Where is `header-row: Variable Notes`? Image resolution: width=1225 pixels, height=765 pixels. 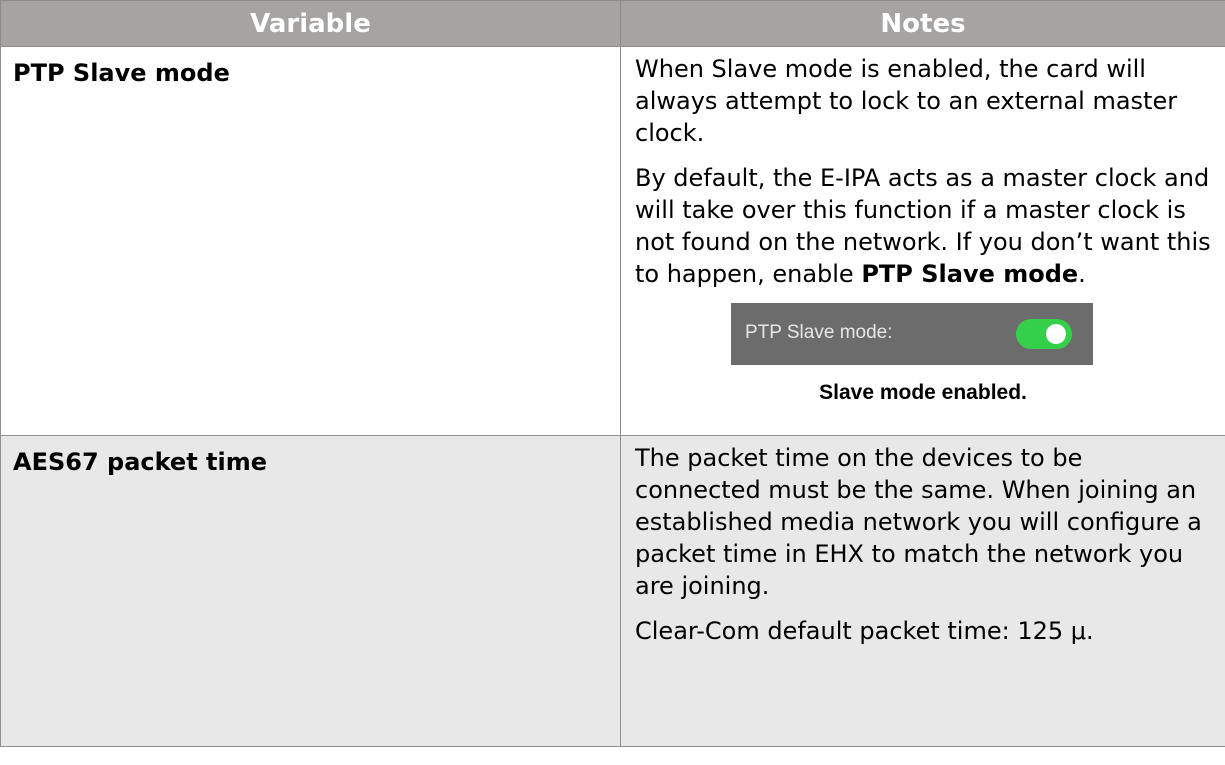 header-row: Variable Notes is located at coordinates (612, 23).